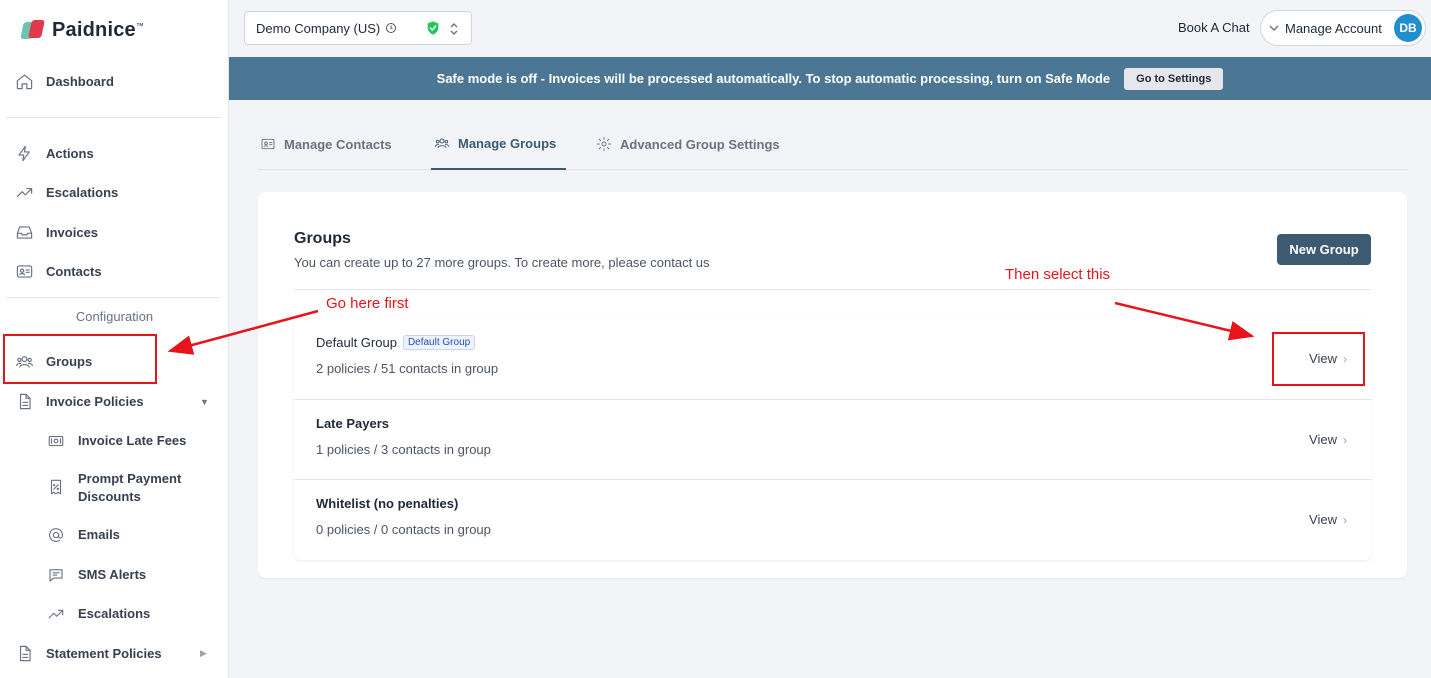 The width and height of the screenshot is (1431, 678). Describe the element at coordinates (700, 144) in the screenshot. I see `tab-label: Advanced Group Settings` at that location.